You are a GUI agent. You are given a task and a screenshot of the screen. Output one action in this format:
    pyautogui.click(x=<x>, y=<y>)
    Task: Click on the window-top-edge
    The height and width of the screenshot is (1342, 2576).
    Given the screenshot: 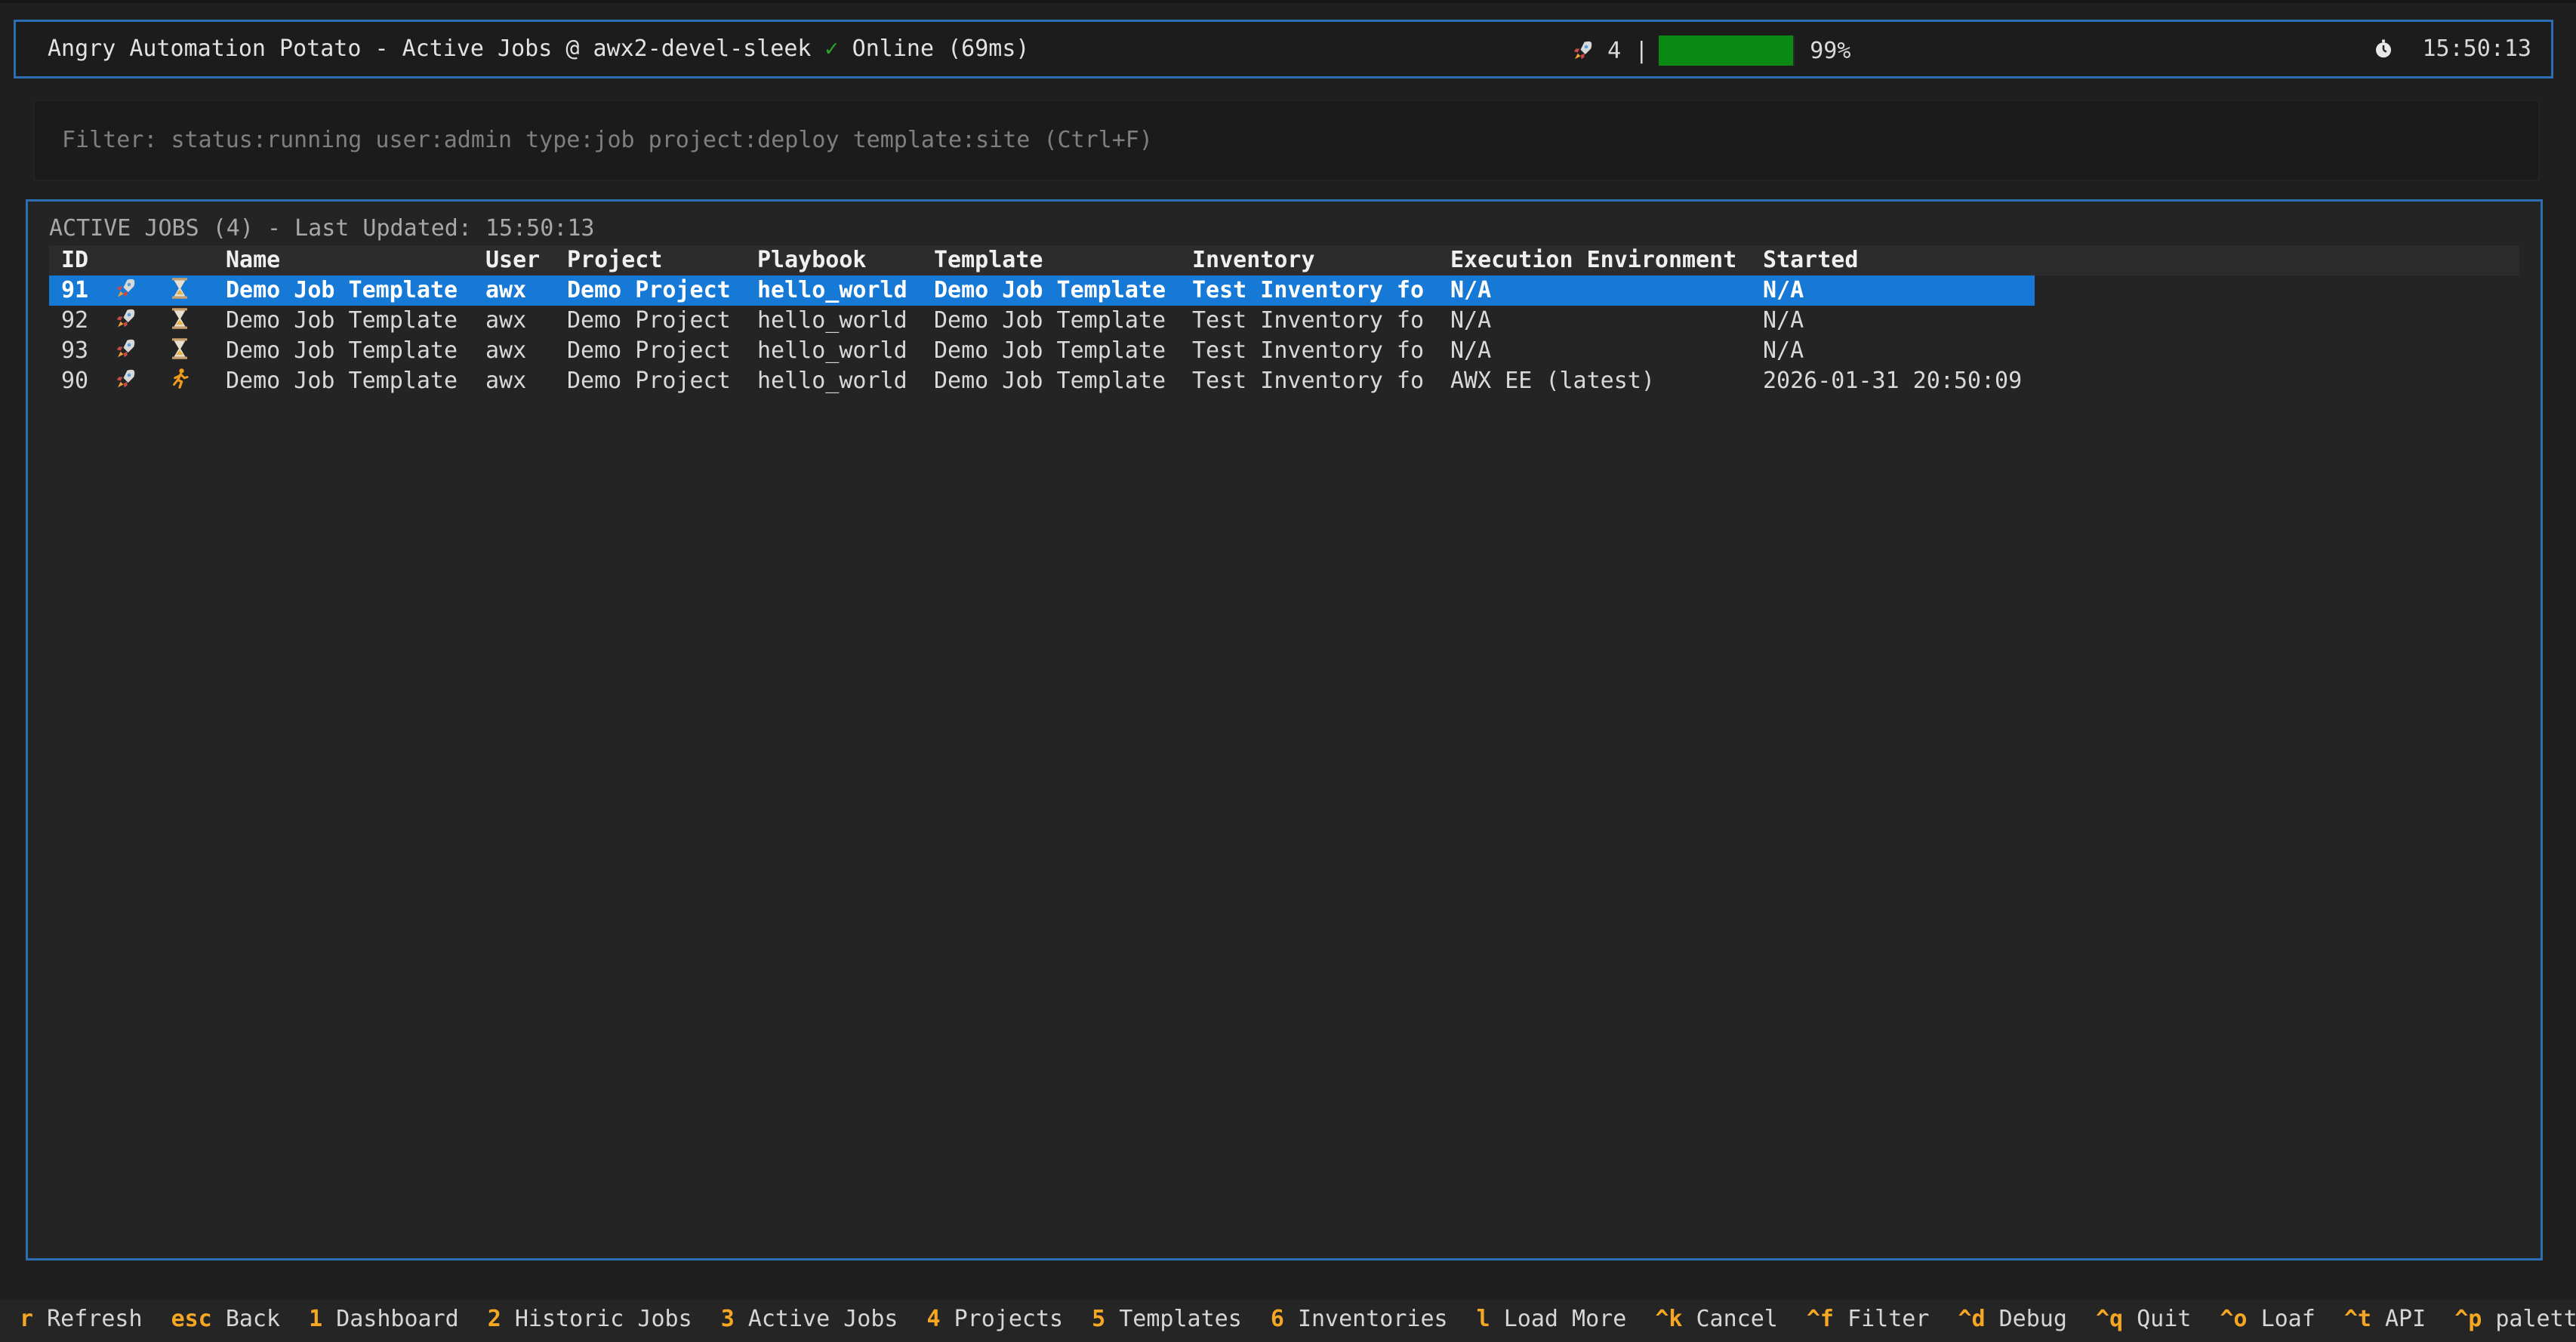 What is the action you would take?
    pyautogui.click(x=1288, y=1)
    